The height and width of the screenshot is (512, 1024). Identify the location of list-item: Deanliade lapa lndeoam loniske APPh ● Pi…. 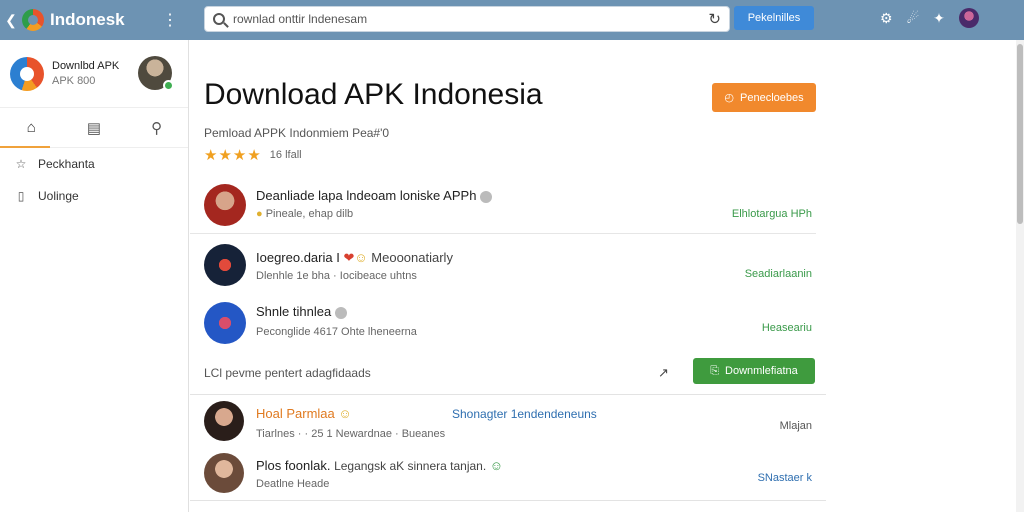
(510, 206).